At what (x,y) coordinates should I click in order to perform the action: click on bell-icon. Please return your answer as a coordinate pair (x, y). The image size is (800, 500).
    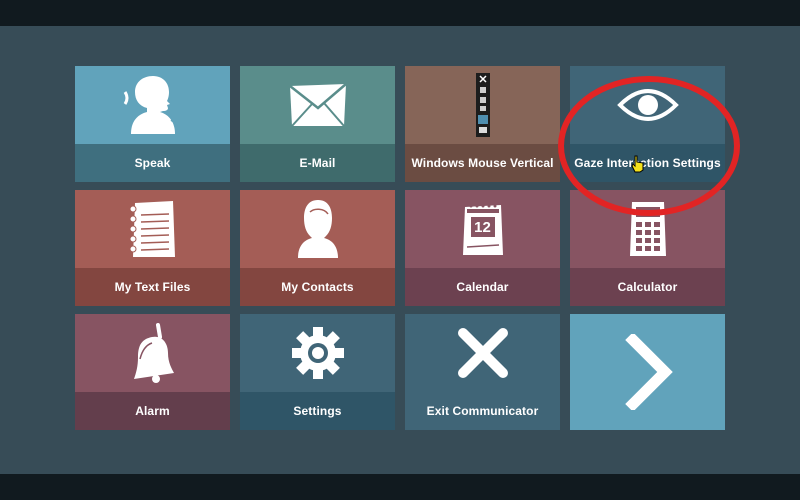
    Looking at the image, I should click on (153, 353).